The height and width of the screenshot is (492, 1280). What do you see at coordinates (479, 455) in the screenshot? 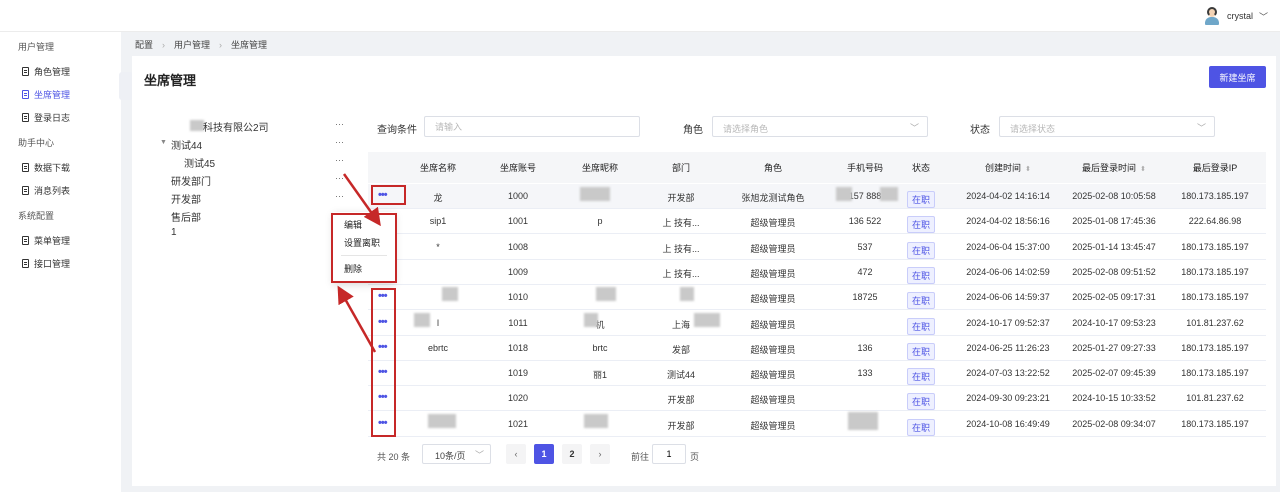
I see `chevron-down-icon: ﹀` at bounding box center [479, 455].